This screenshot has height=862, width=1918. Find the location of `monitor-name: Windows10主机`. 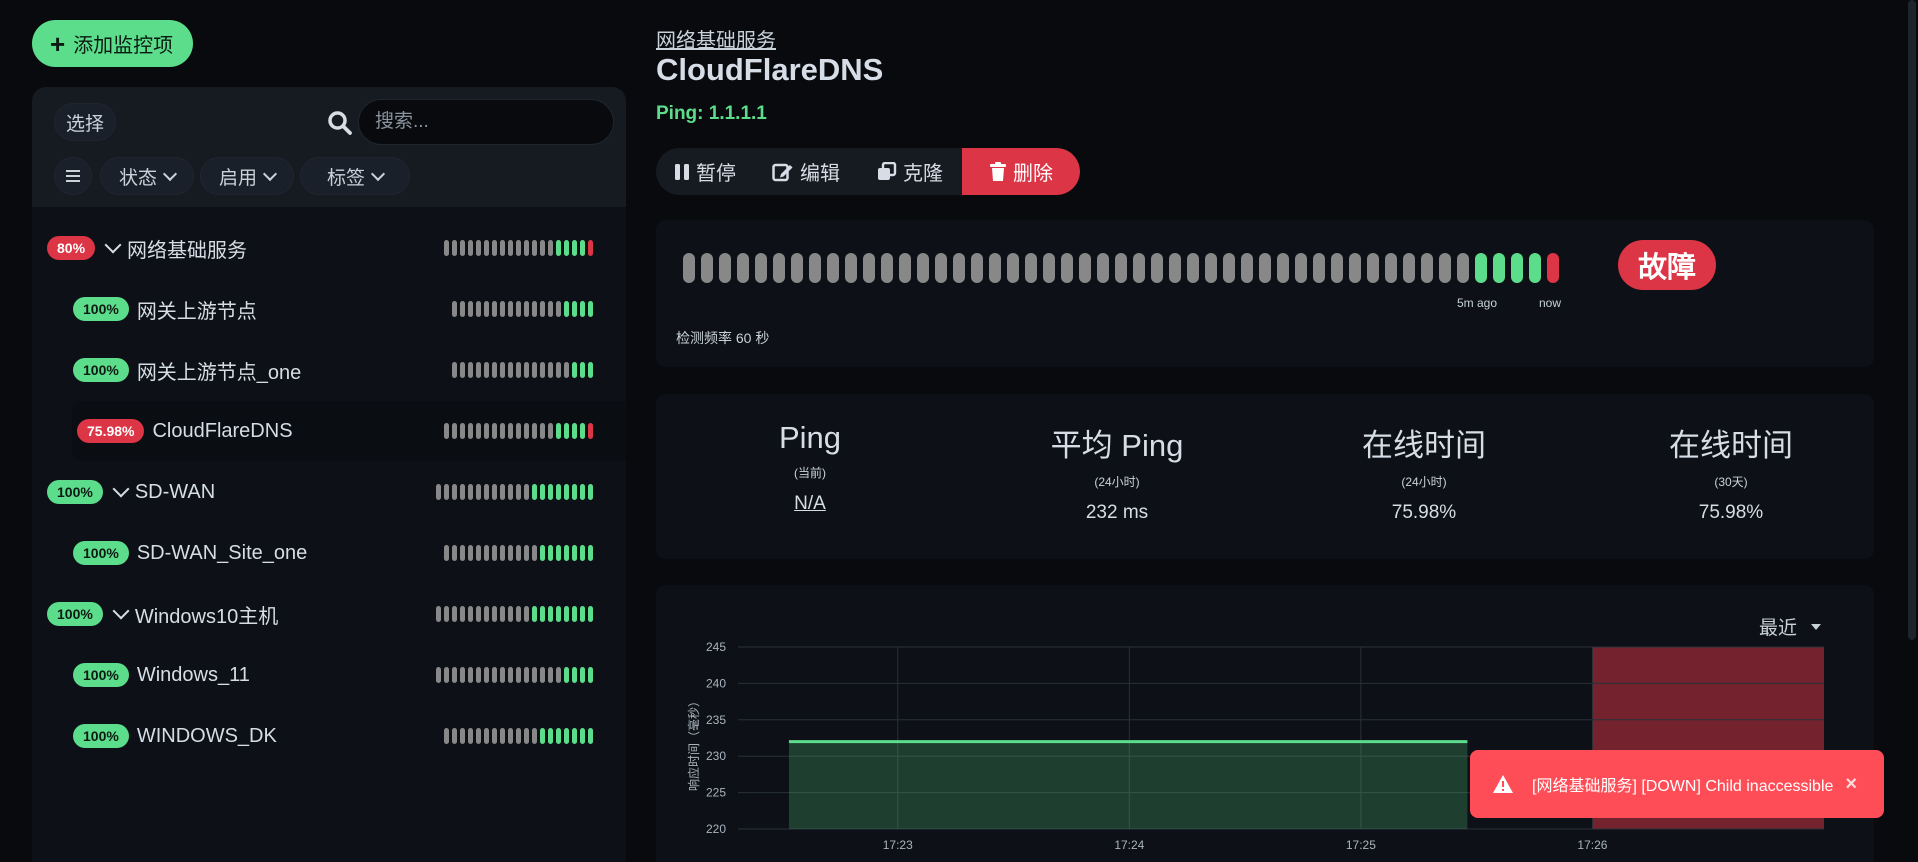

monitor-name: Windows10主机 is located at coordinates (206, 616).